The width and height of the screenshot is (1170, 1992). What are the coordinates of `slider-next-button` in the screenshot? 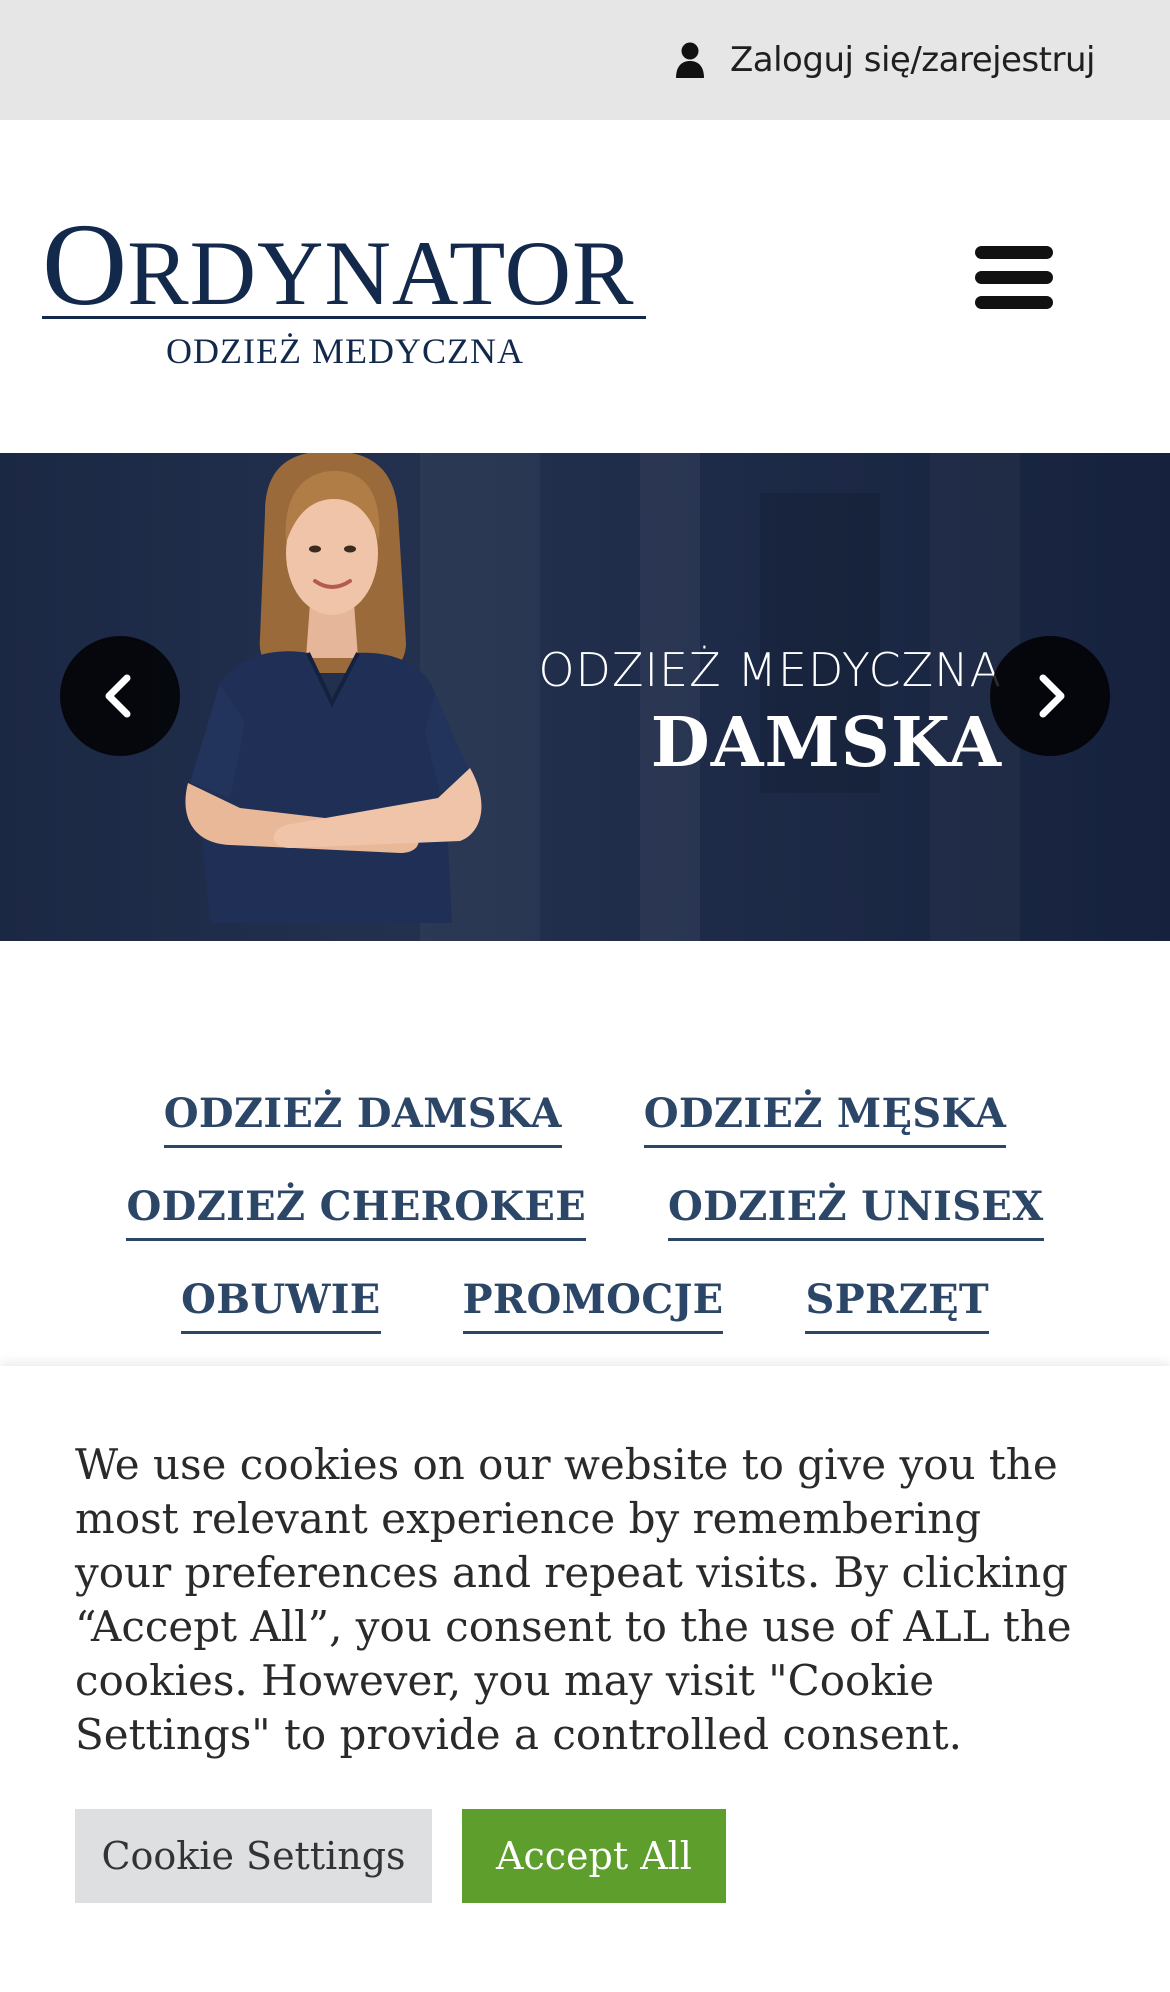 It's located at (1050, 696).